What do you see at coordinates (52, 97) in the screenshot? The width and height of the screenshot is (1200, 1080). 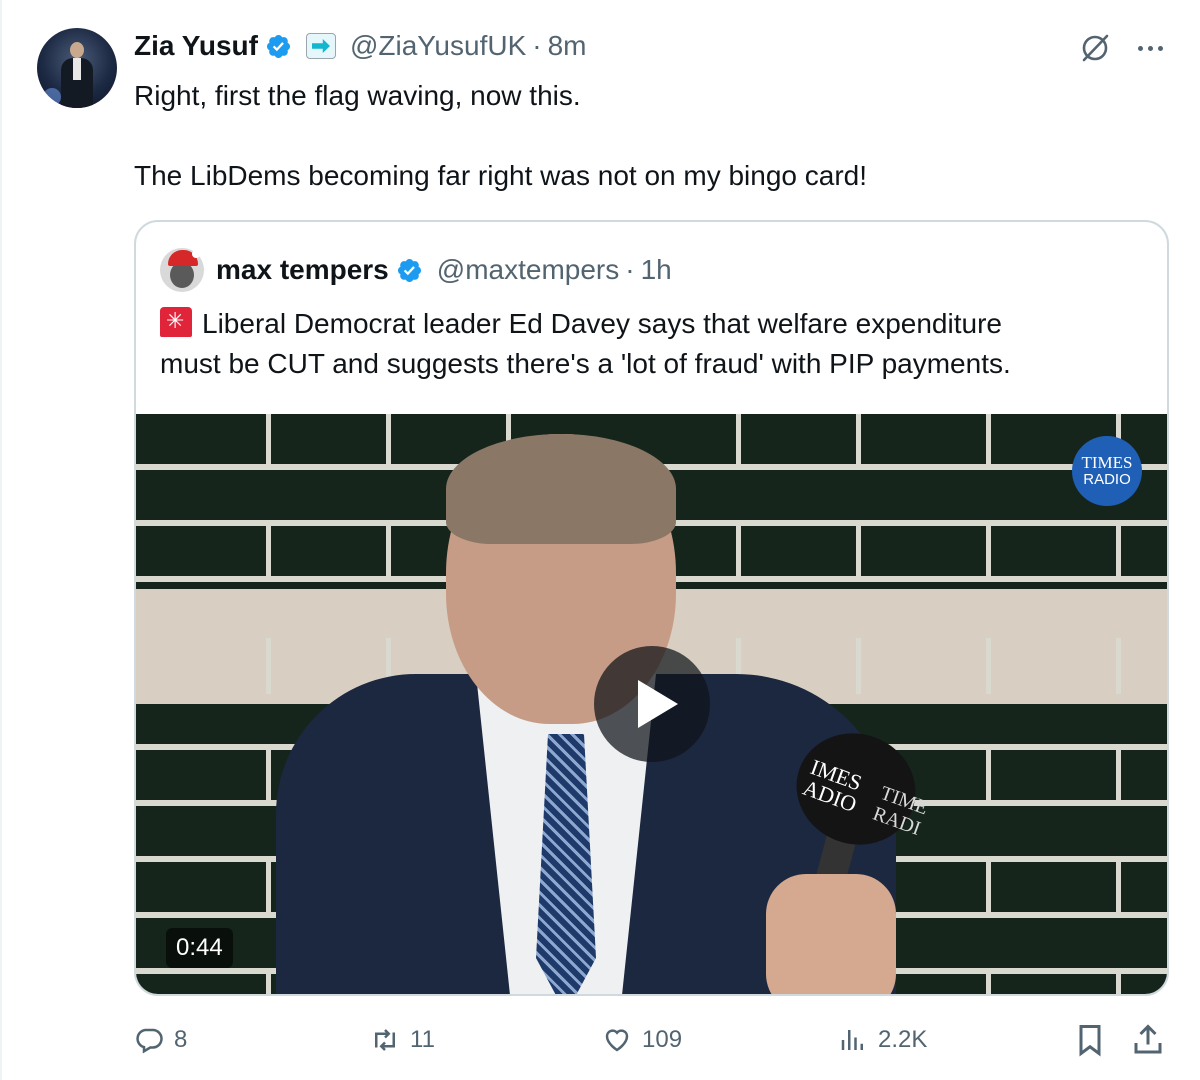 I see `avatar-light` at bounding box center [52, 97].